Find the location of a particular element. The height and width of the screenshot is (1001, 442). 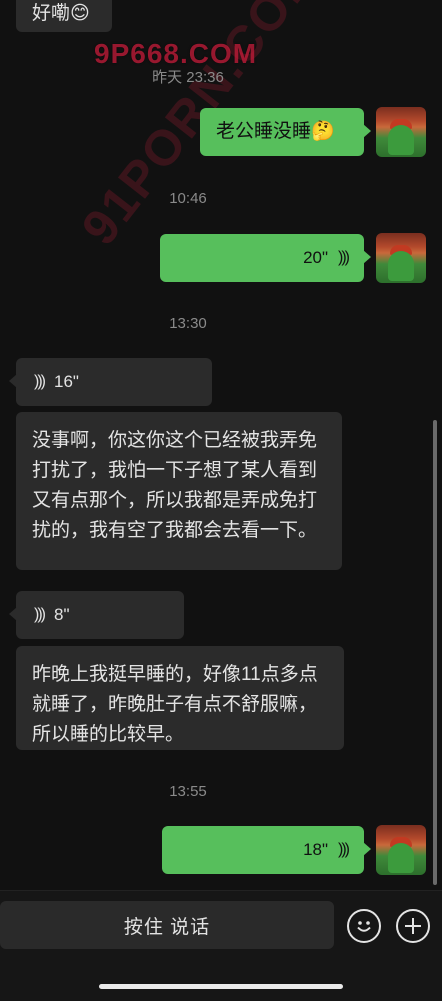

timestamp: 昨天 23:36 is located at coordinates (188, 77).